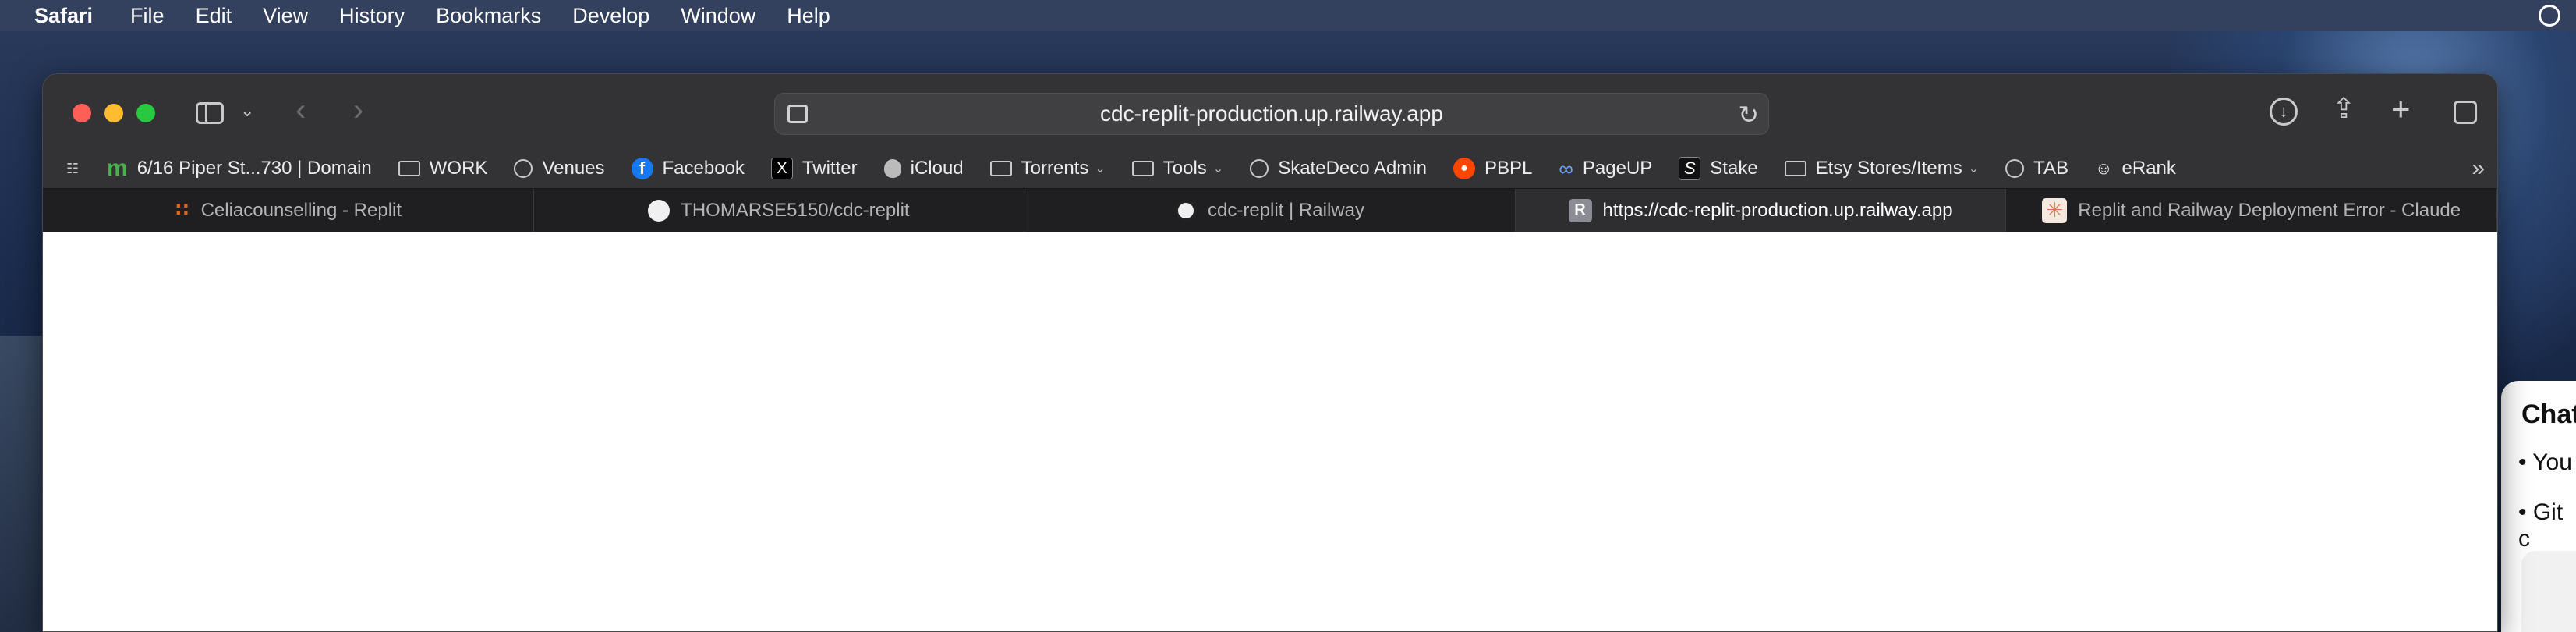 This screenshot has height=632, width=2576. What do you see at coordinates (145, 113) in the screenshot?
I see `zoom-window-button` at bounding box center [145, 113].